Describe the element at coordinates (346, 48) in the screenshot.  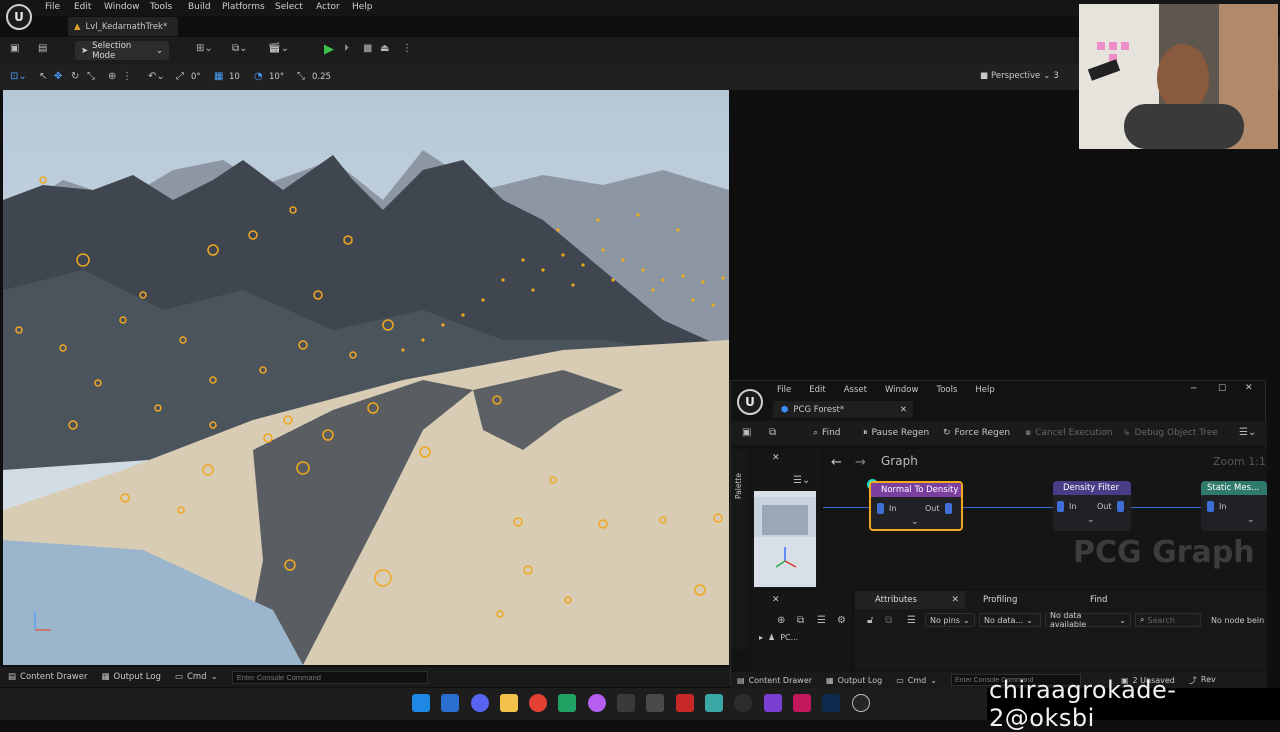
I see `pause-icon: ⏵` at that location.